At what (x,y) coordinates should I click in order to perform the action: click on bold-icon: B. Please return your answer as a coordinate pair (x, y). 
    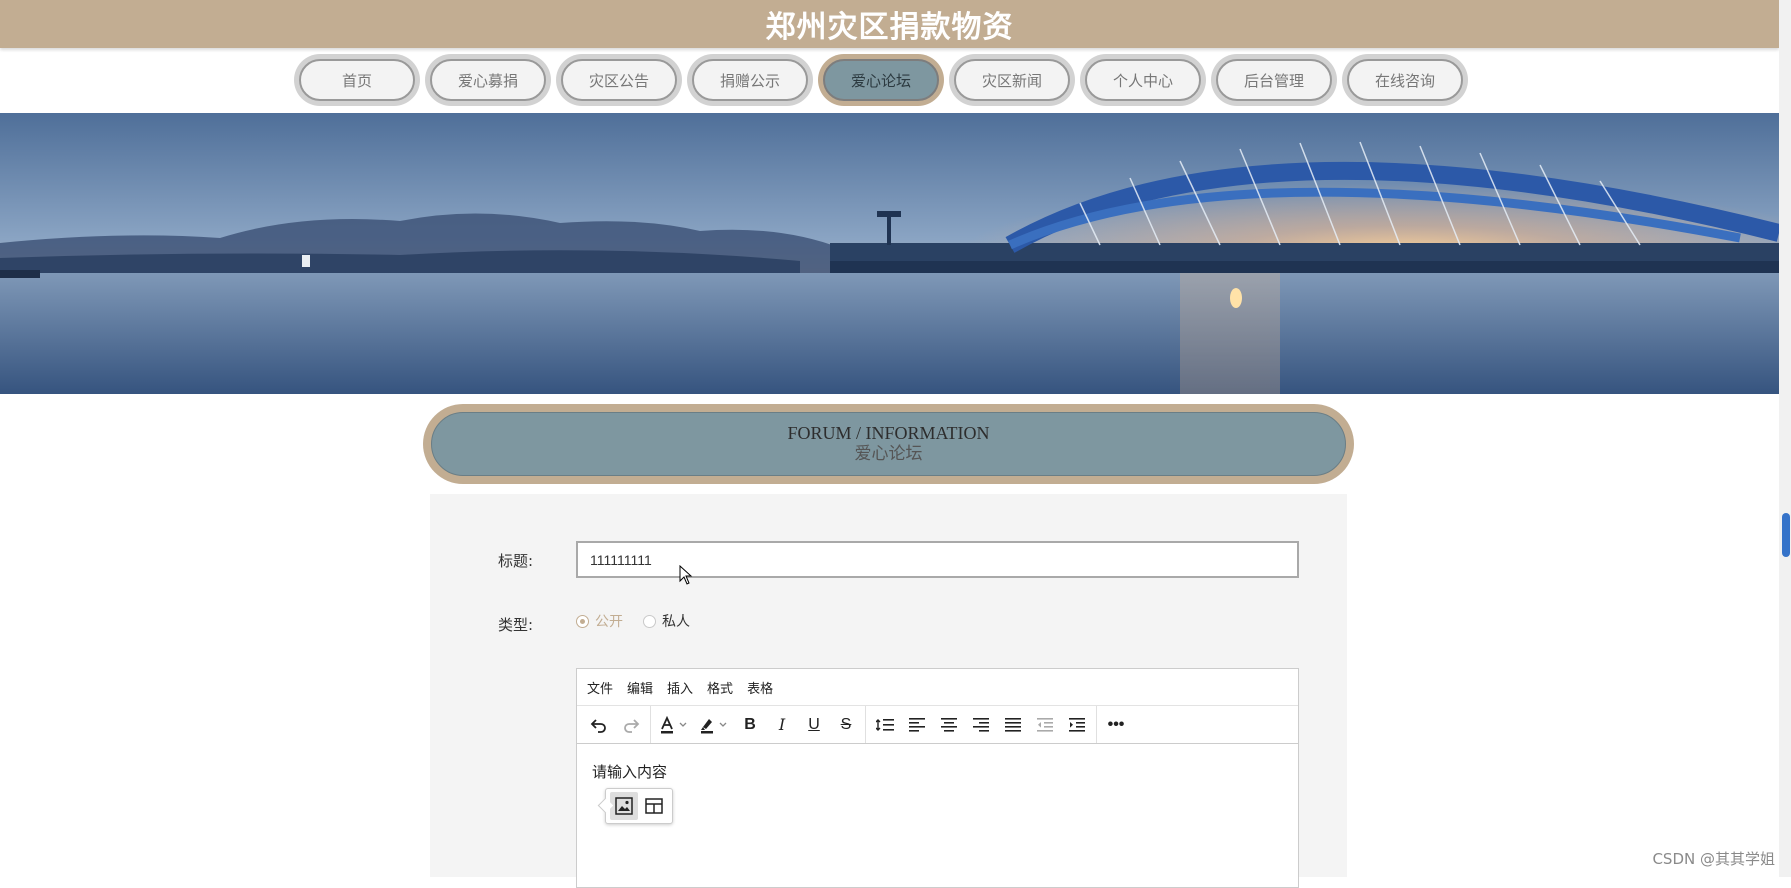
    Looking at the image, I should click on (750, 725).